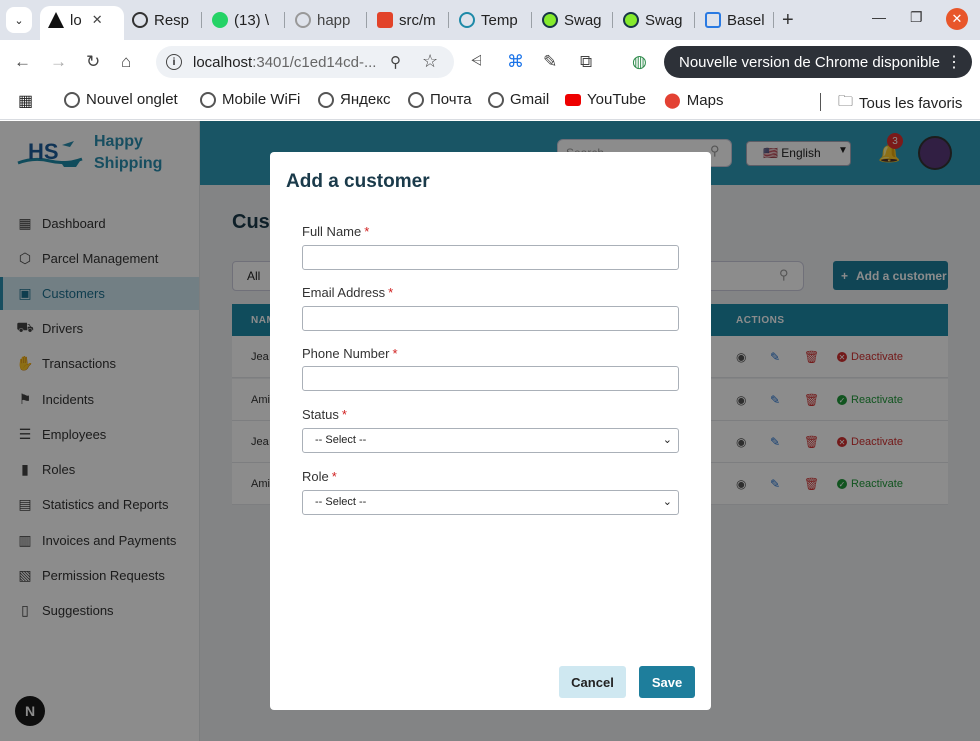 This screenshot has width=980, height=741. Describe the element at coordinates (592, 682) in the screenshot. I see `cancel-button: Cancel` at that location.